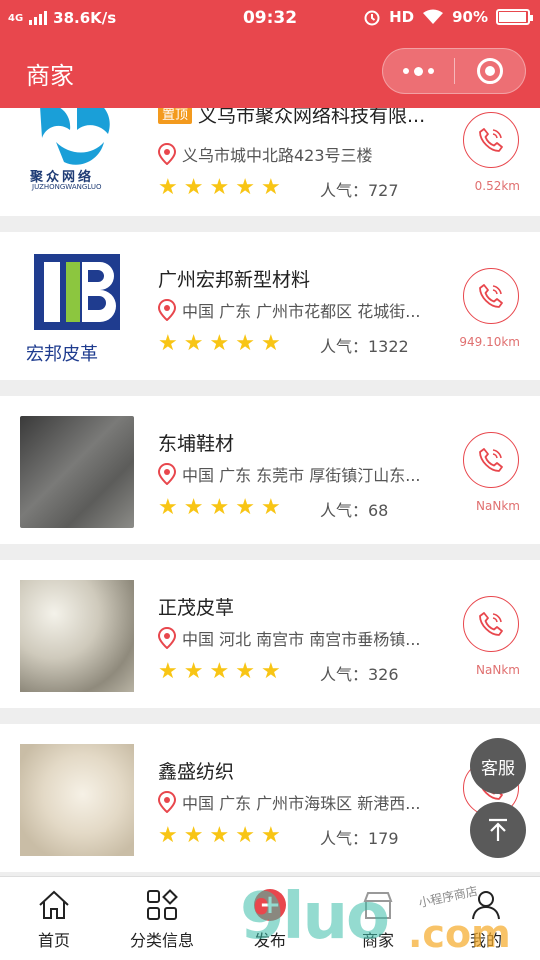 This screenshot has width=540, height=960. I want to click on app-header: 商家, so click(270, 72).